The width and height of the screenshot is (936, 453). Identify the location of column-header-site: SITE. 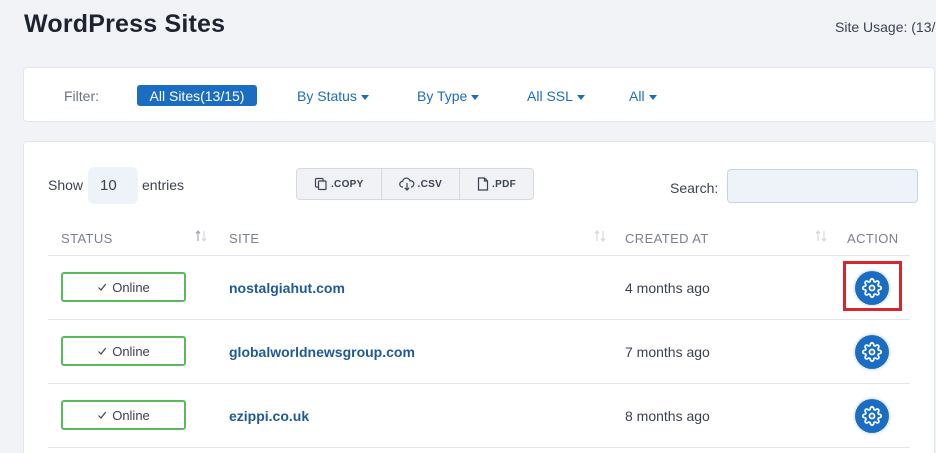
(244, 238).